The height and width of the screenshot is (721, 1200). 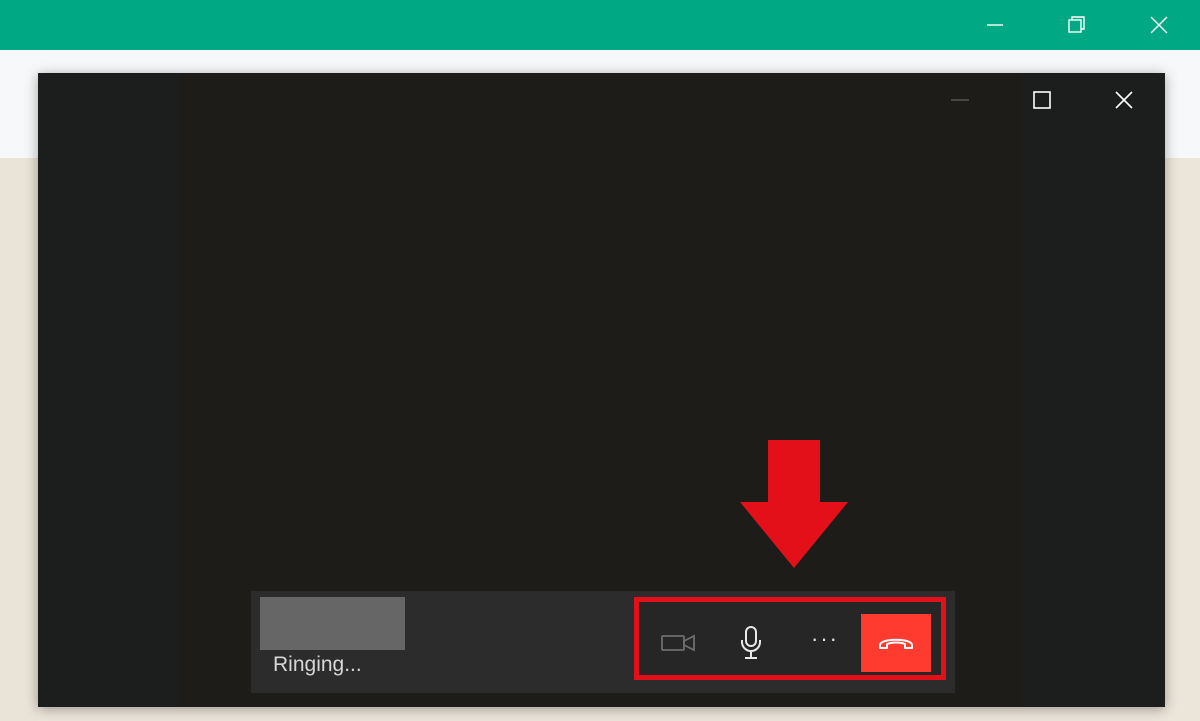 I want to click on down-arrow-icon, so click(x=794, y=504).